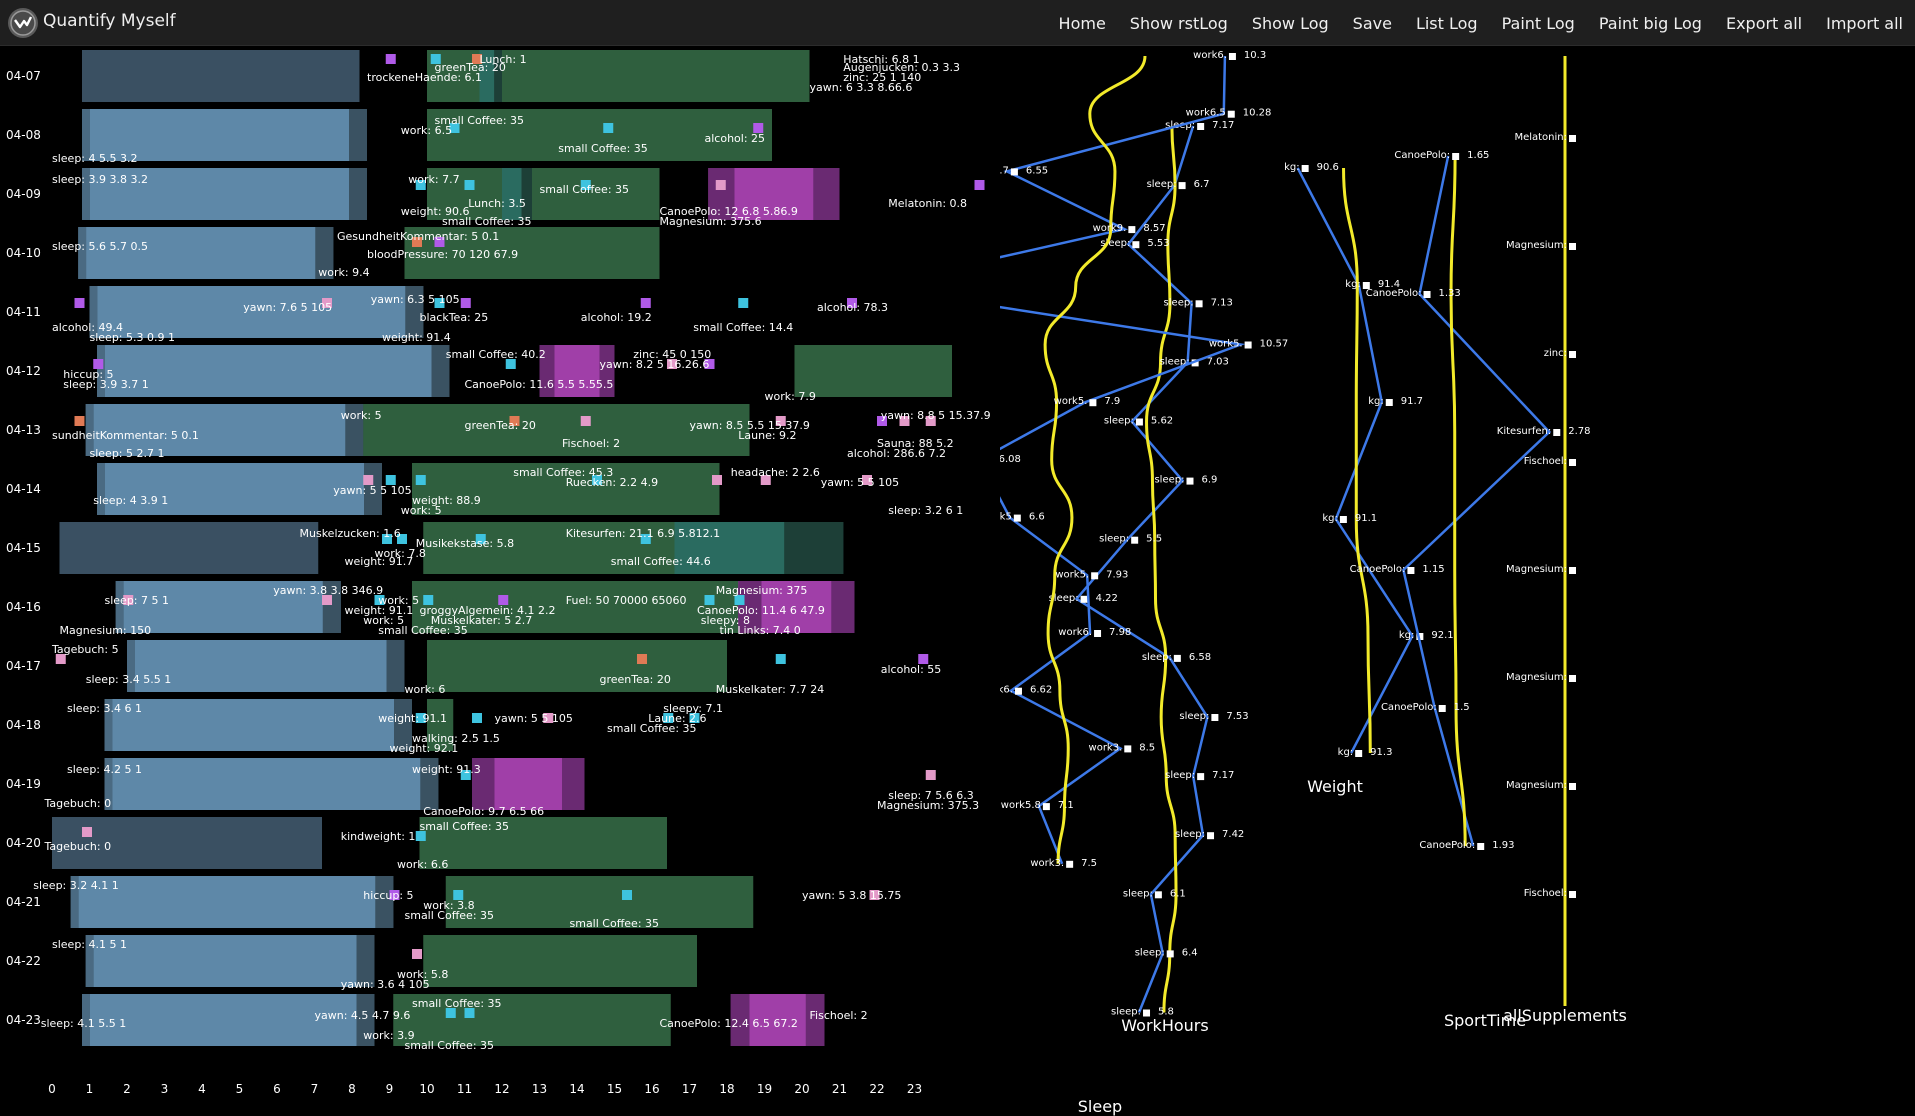 Image resolution: width=1915 pixels, height=1116 pixels. I want to click on menu-home: Home, so click(1082, 23).